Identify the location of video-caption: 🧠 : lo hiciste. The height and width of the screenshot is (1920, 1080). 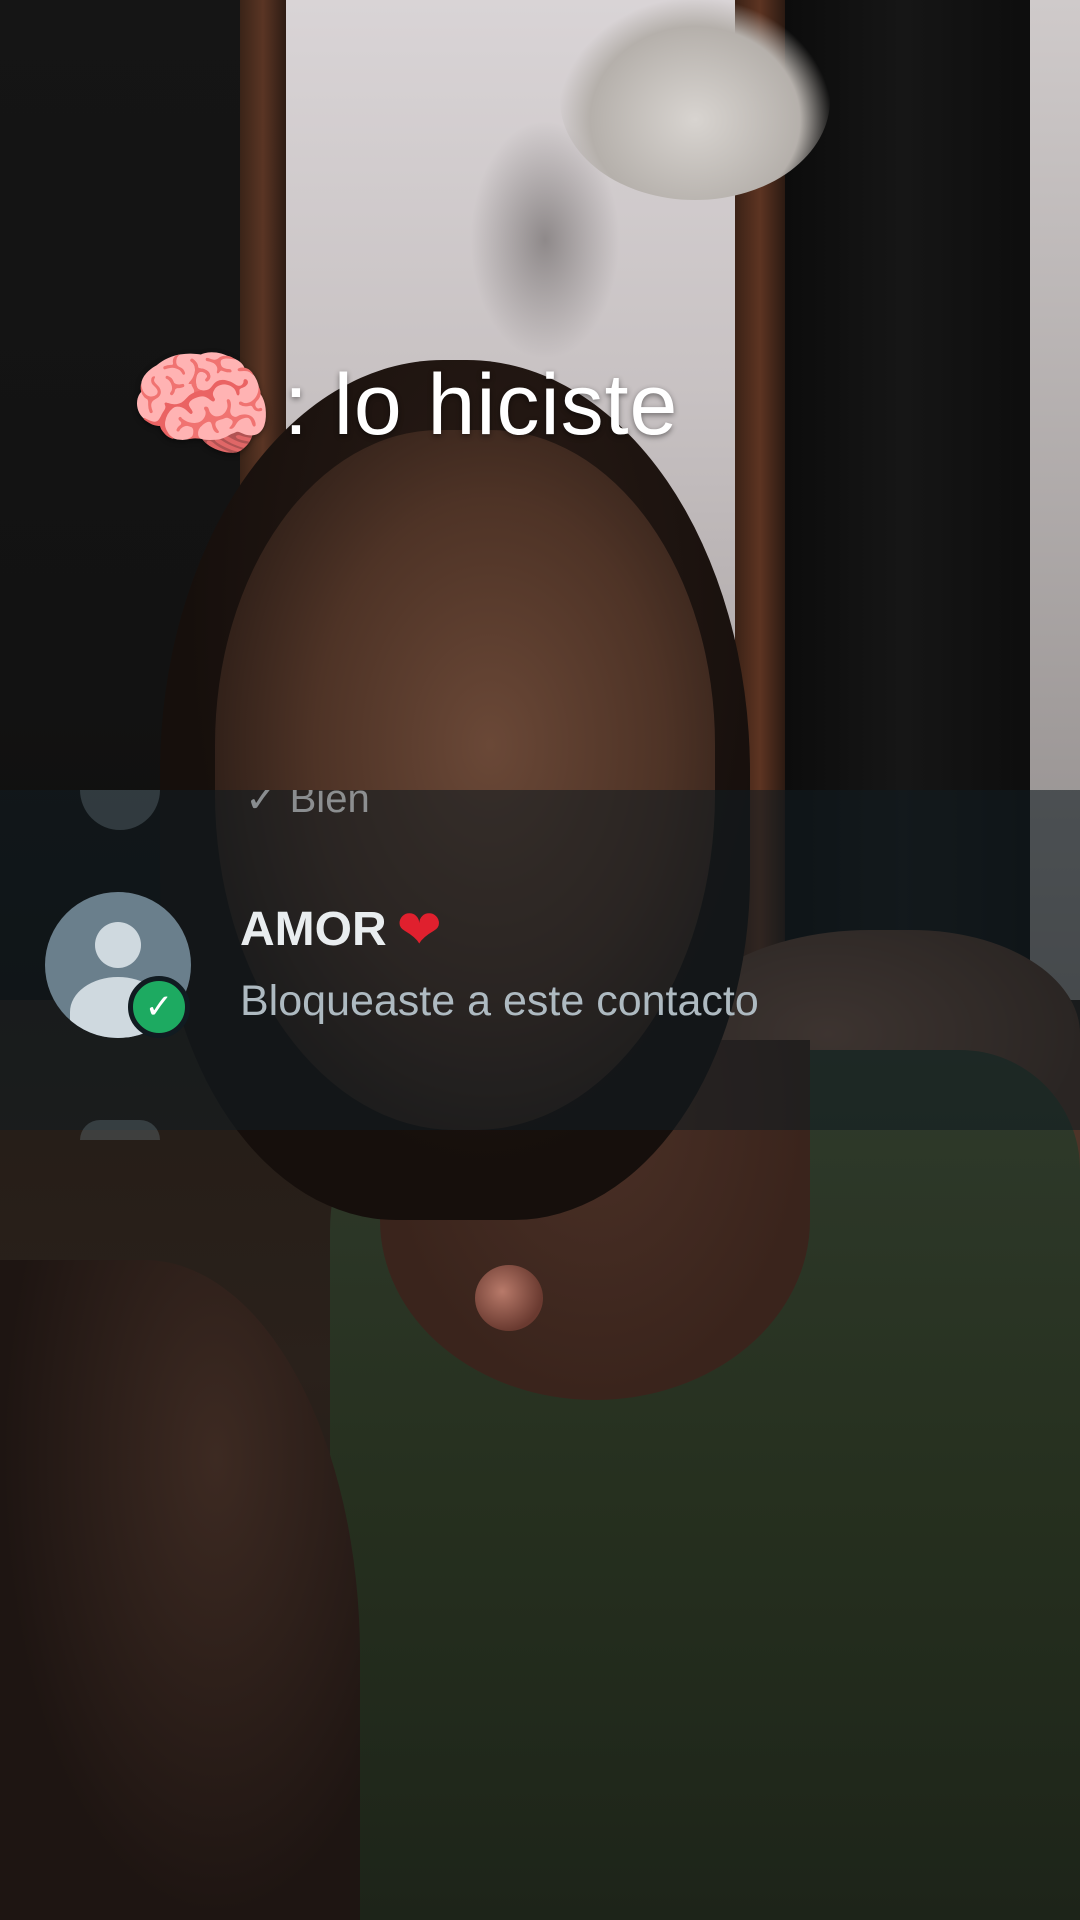
(403, 405).